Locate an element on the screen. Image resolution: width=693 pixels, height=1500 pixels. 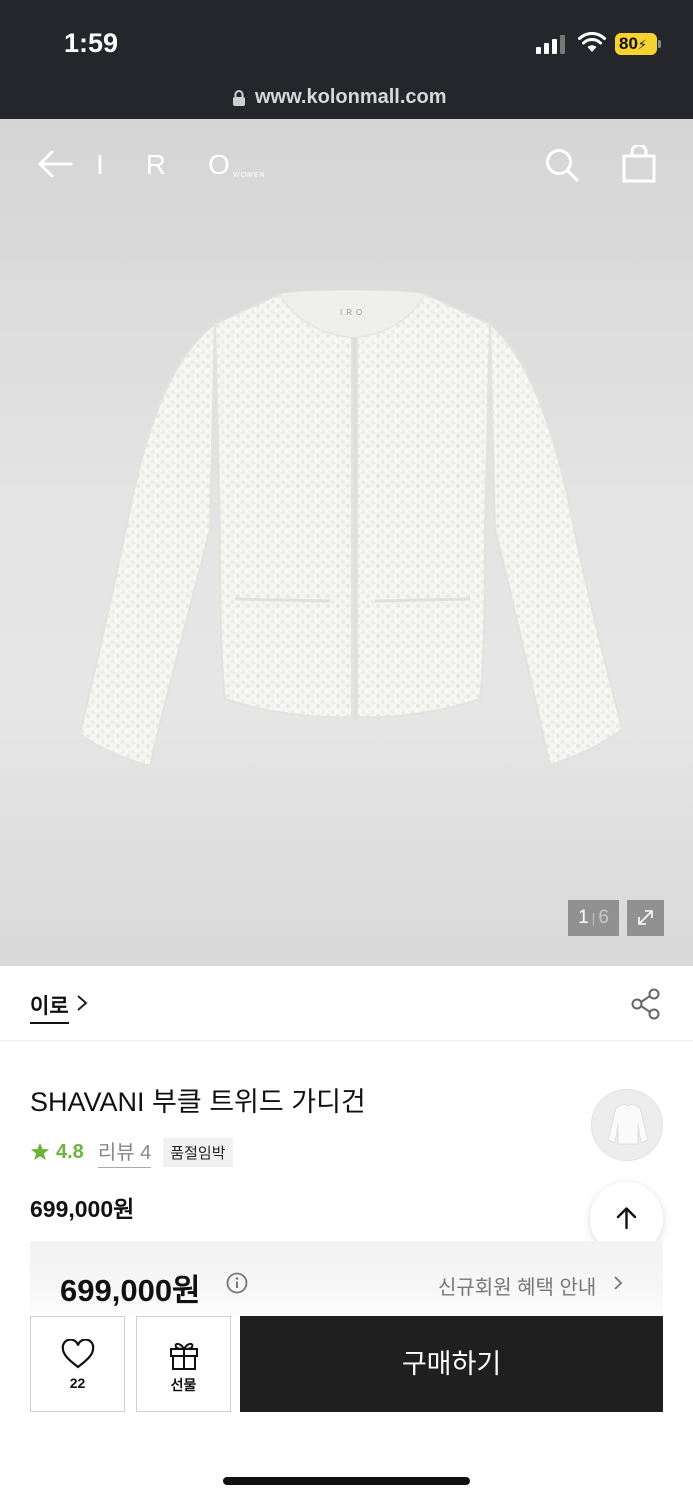
product-title: SHAVANI 부클 트위드 가디건 is located at coordinates (198, 1102).